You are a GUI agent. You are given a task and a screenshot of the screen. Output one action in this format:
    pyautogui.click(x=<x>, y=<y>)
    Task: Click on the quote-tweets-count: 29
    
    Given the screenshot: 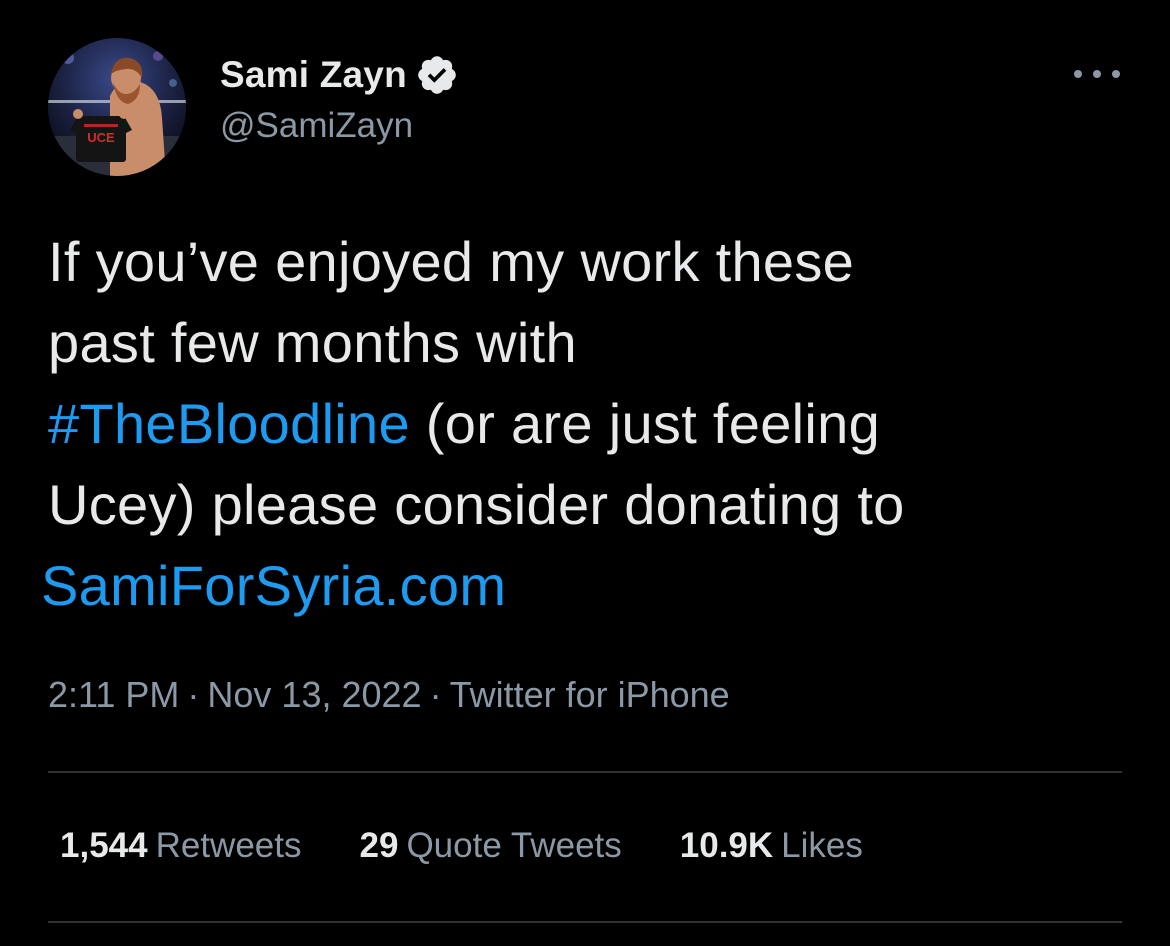 What is the action you would take?
    pyautogui.click(x=379, y=845)
    